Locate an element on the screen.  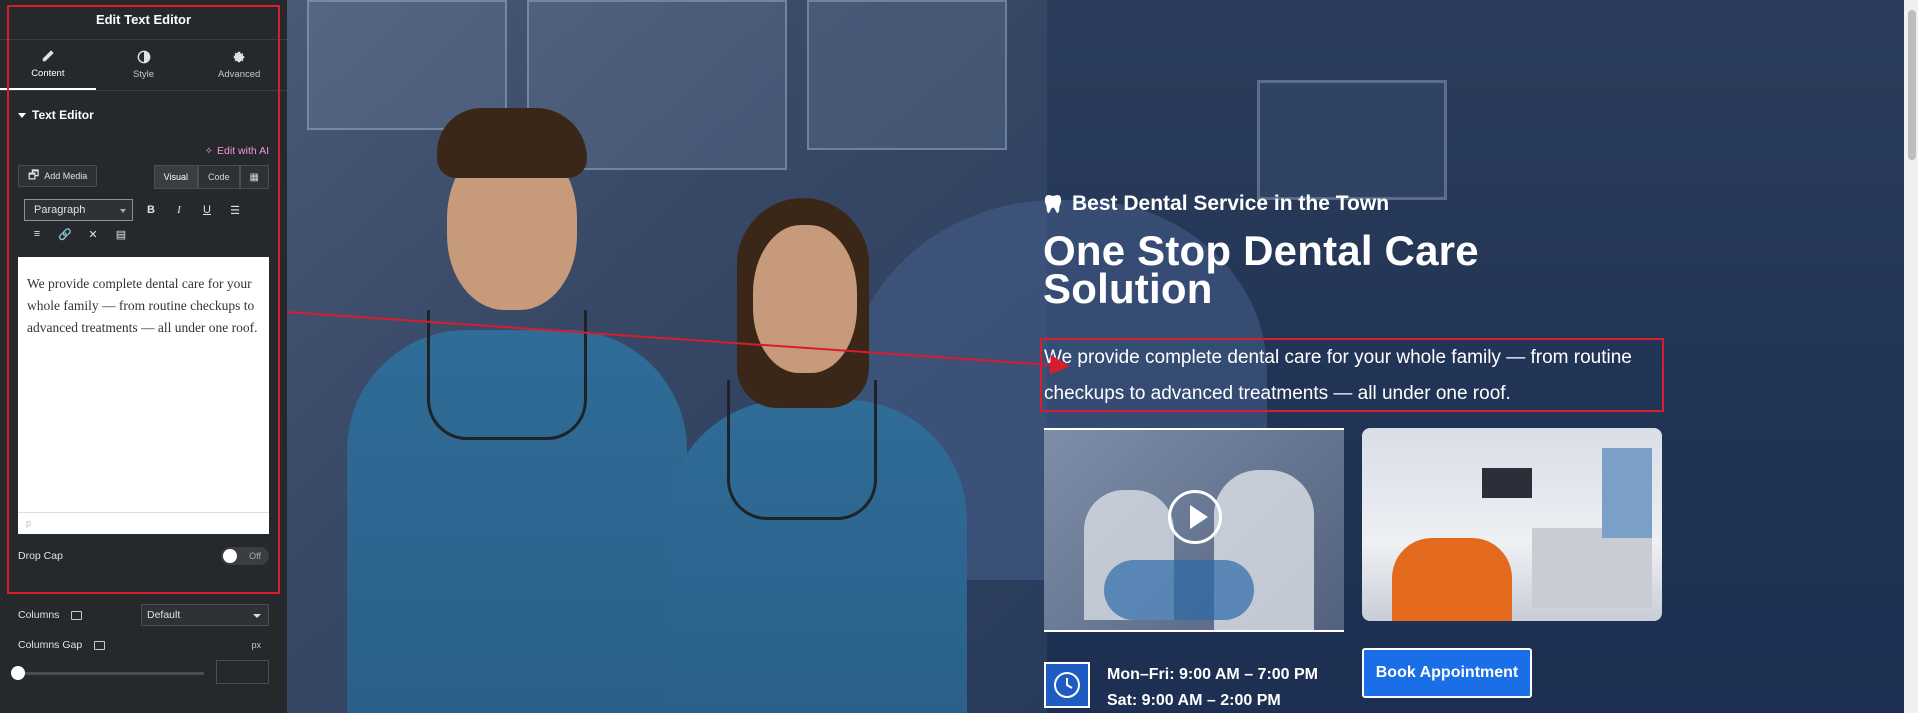
italic-button: I is located at coordinates (179, 210).